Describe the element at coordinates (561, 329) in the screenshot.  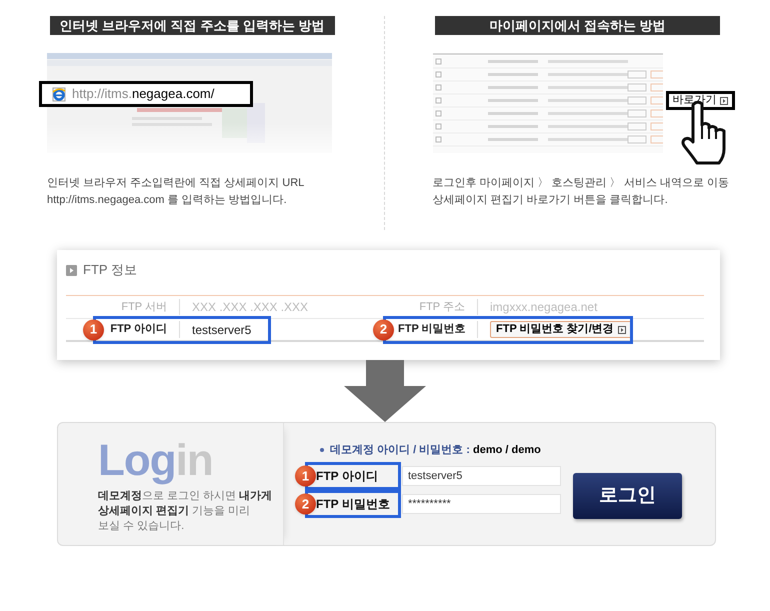
I see `find-password-button: FTP 비밀번호 찾기/변경` at that location.